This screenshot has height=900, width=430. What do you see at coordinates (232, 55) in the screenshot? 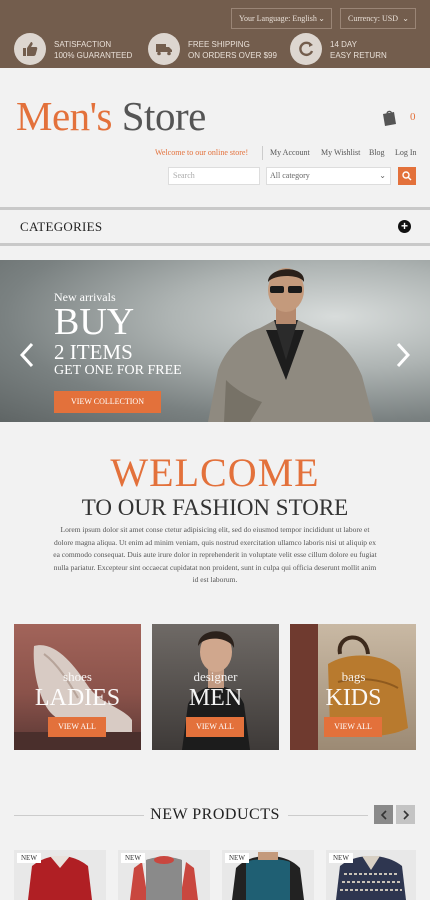
I see `promo-line2: ON ORDERS OVER $99` at bounding box center [232, 55].